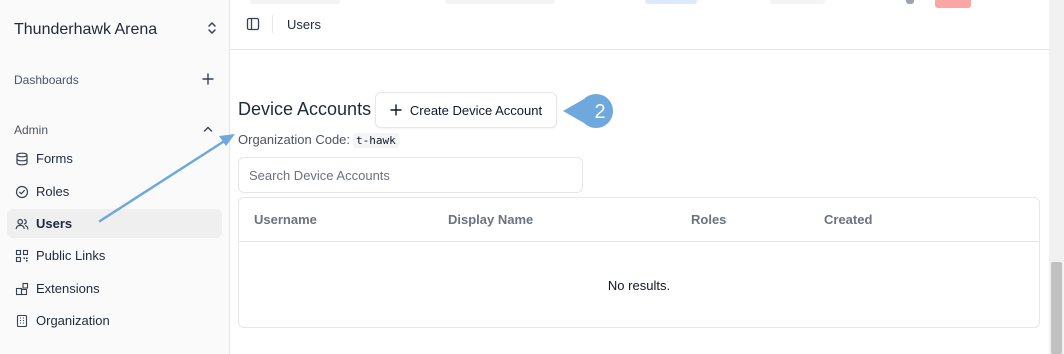 The width and height of the screenshot is (1064, 354). Describe the element at coordinates (599, 112) in the screenshot. I see `step-number: 2` at that location.